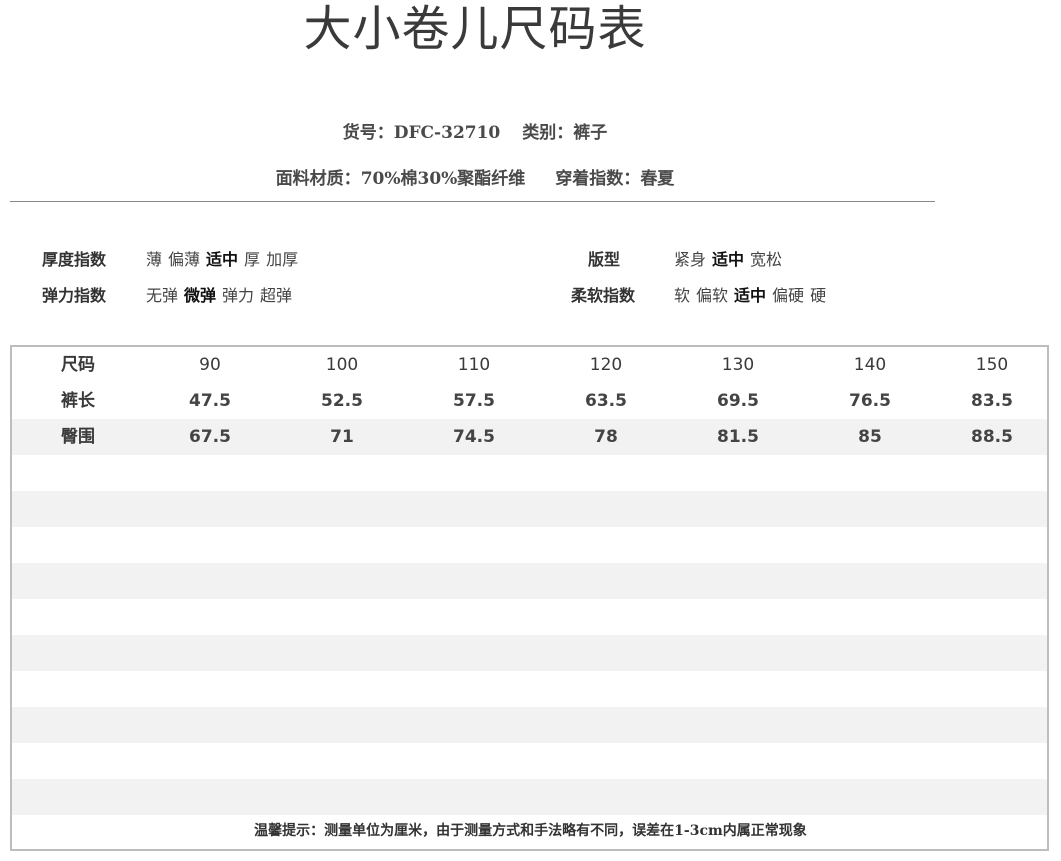 Image resolution: width=1061 pixels, height=861 pixels. Describe the element at coordinates (342, 401) in the screenshot. I see `table-cell: 52.5` at that location.